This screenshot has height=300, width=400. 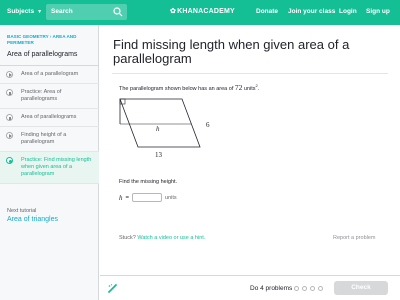 I want to click on search-placeholder: Search, so click(x=62, y=11).